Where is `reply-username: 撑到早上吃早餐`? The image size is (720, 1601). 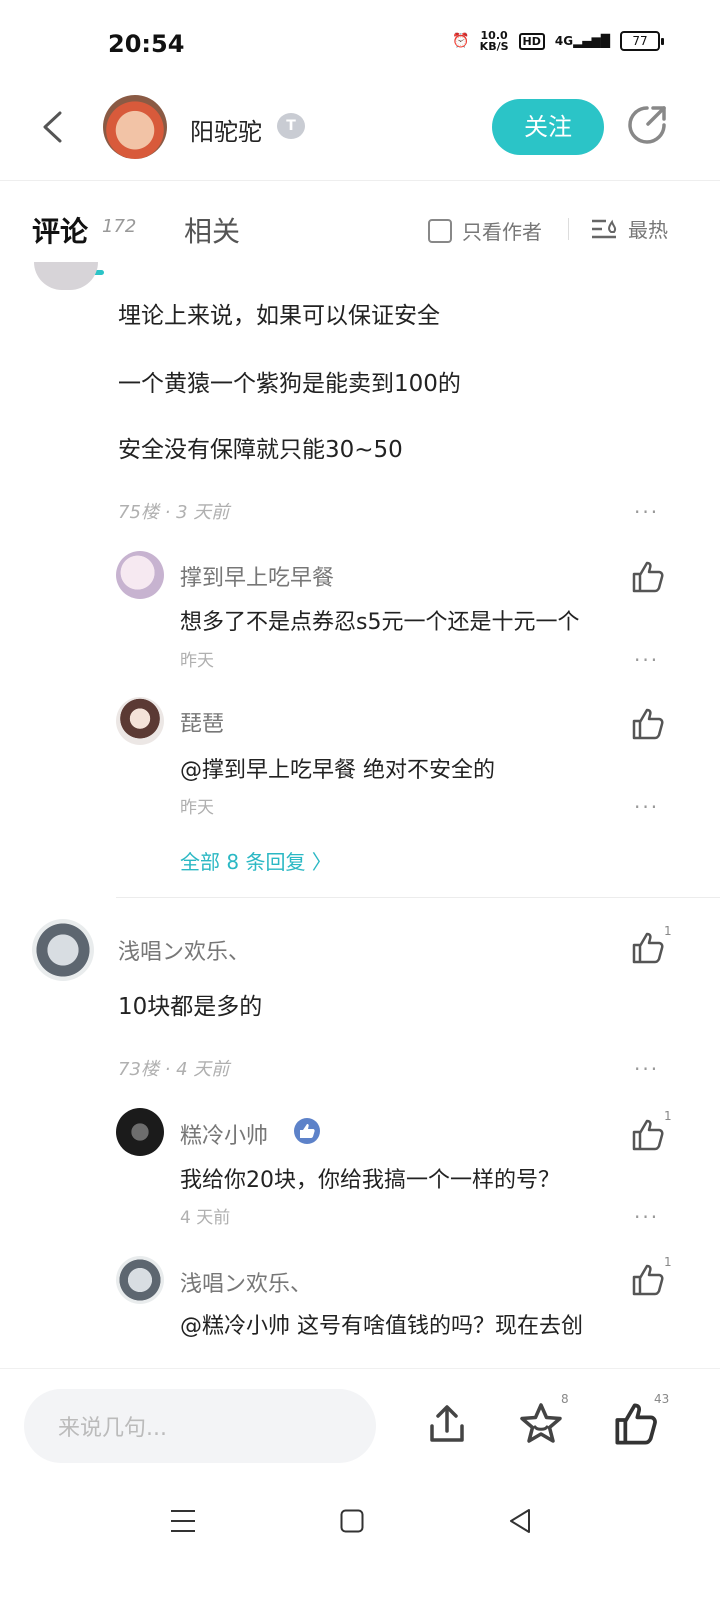
reply-username: 撑到早上吃早餐 is located at coordinates (257, 576).